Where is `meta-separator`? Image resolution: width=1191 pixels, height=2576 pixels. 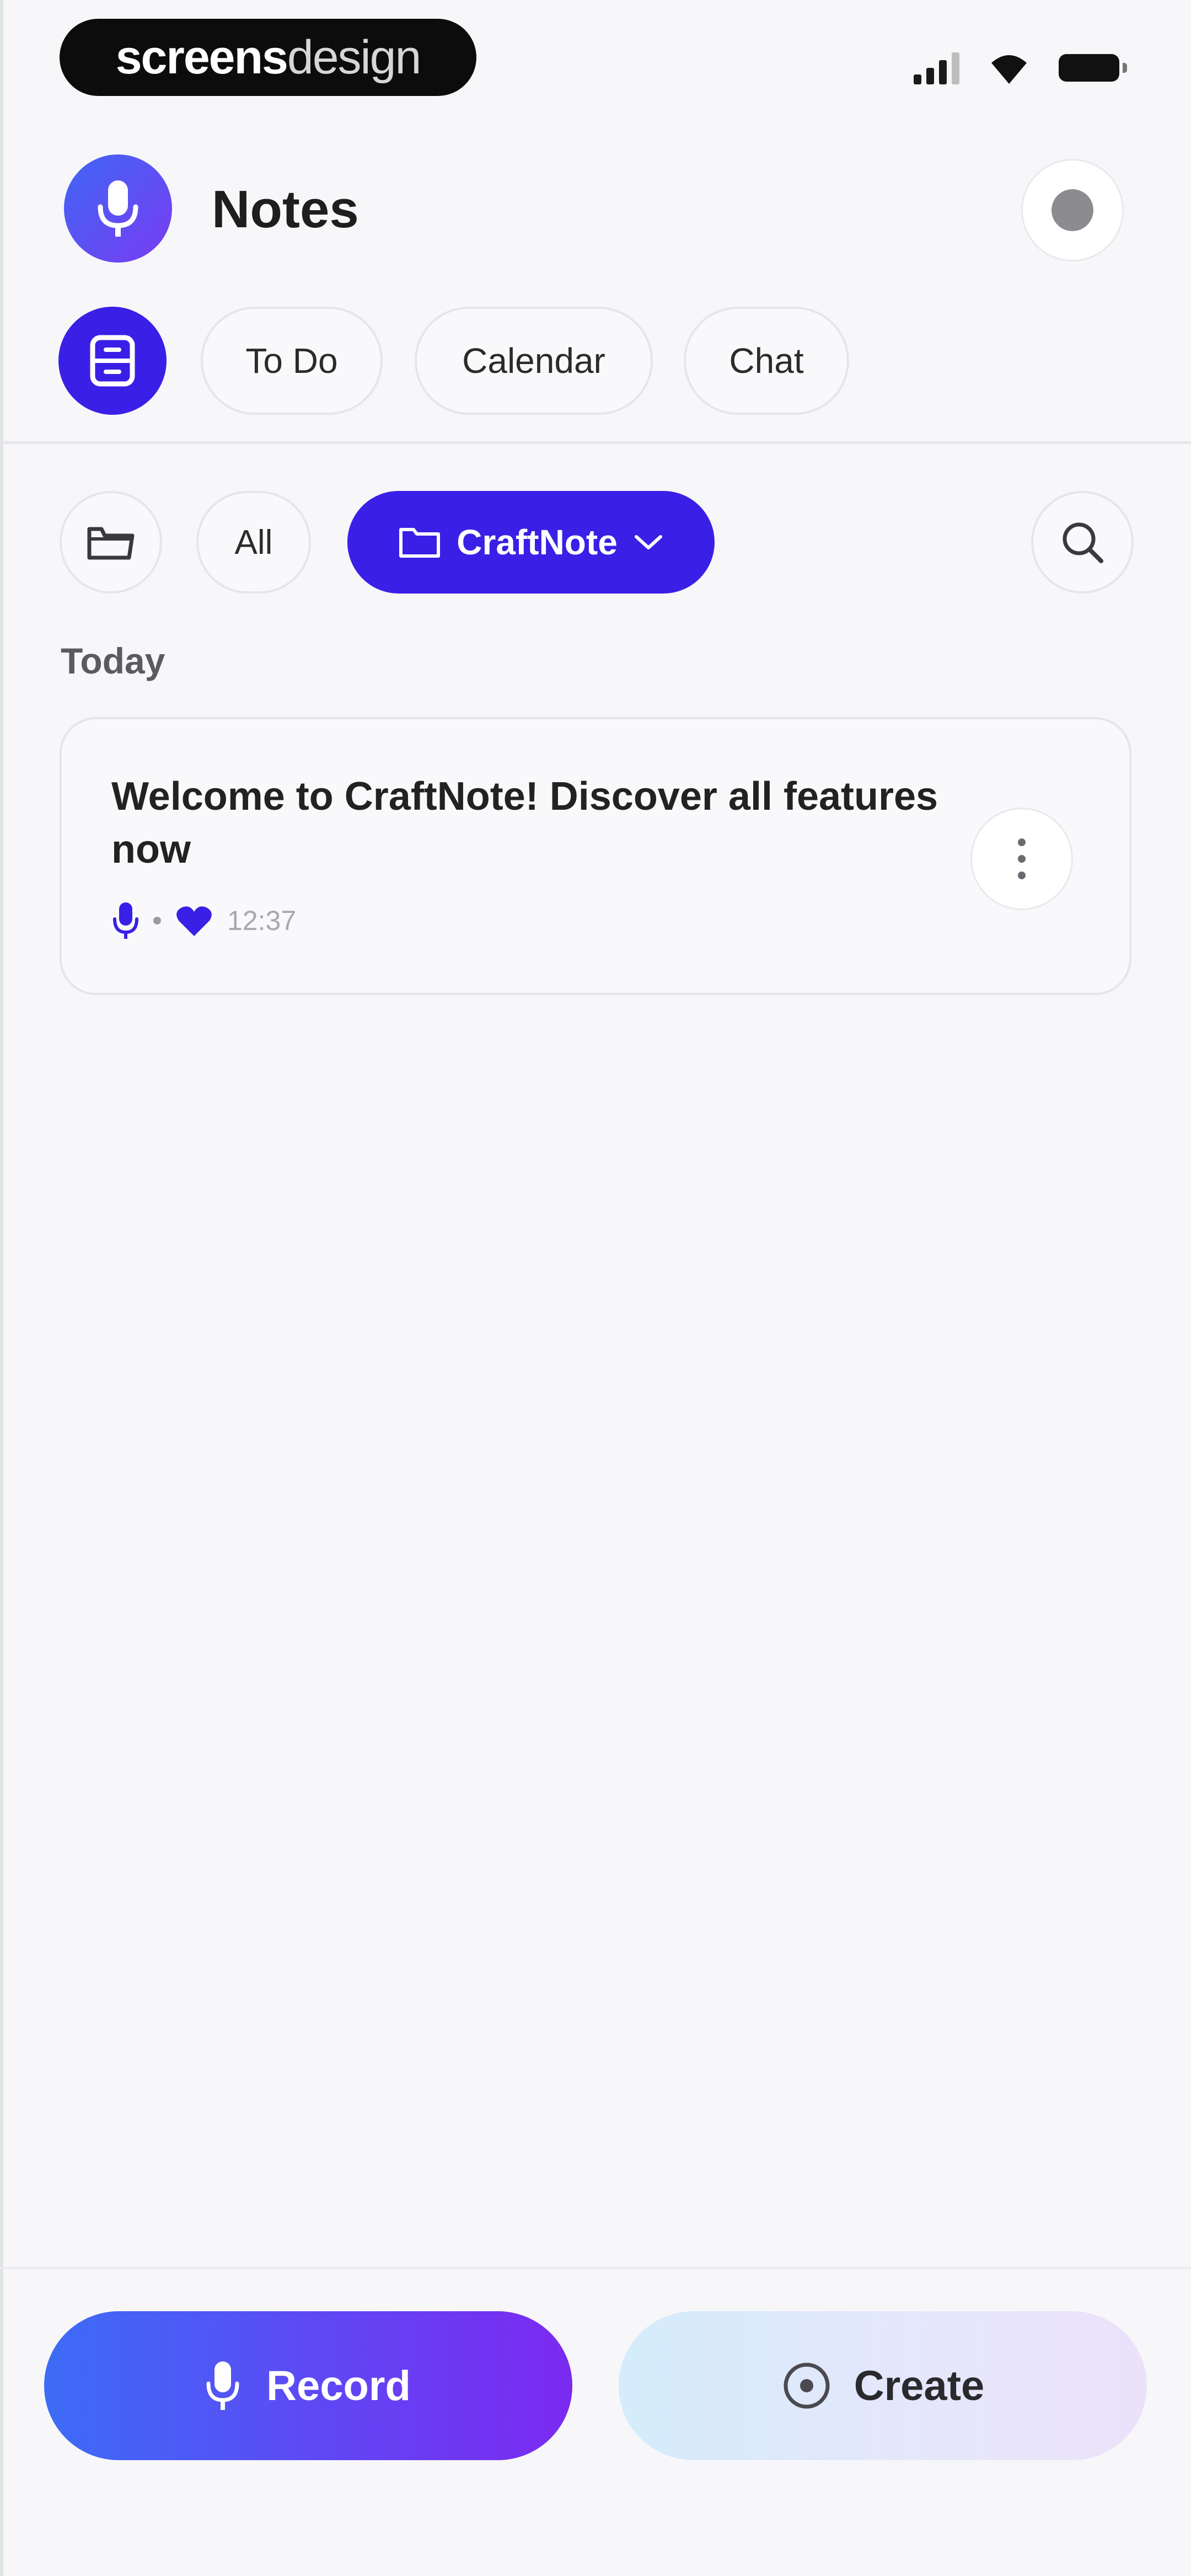 meta-separator is located at coordinates (157, 920).